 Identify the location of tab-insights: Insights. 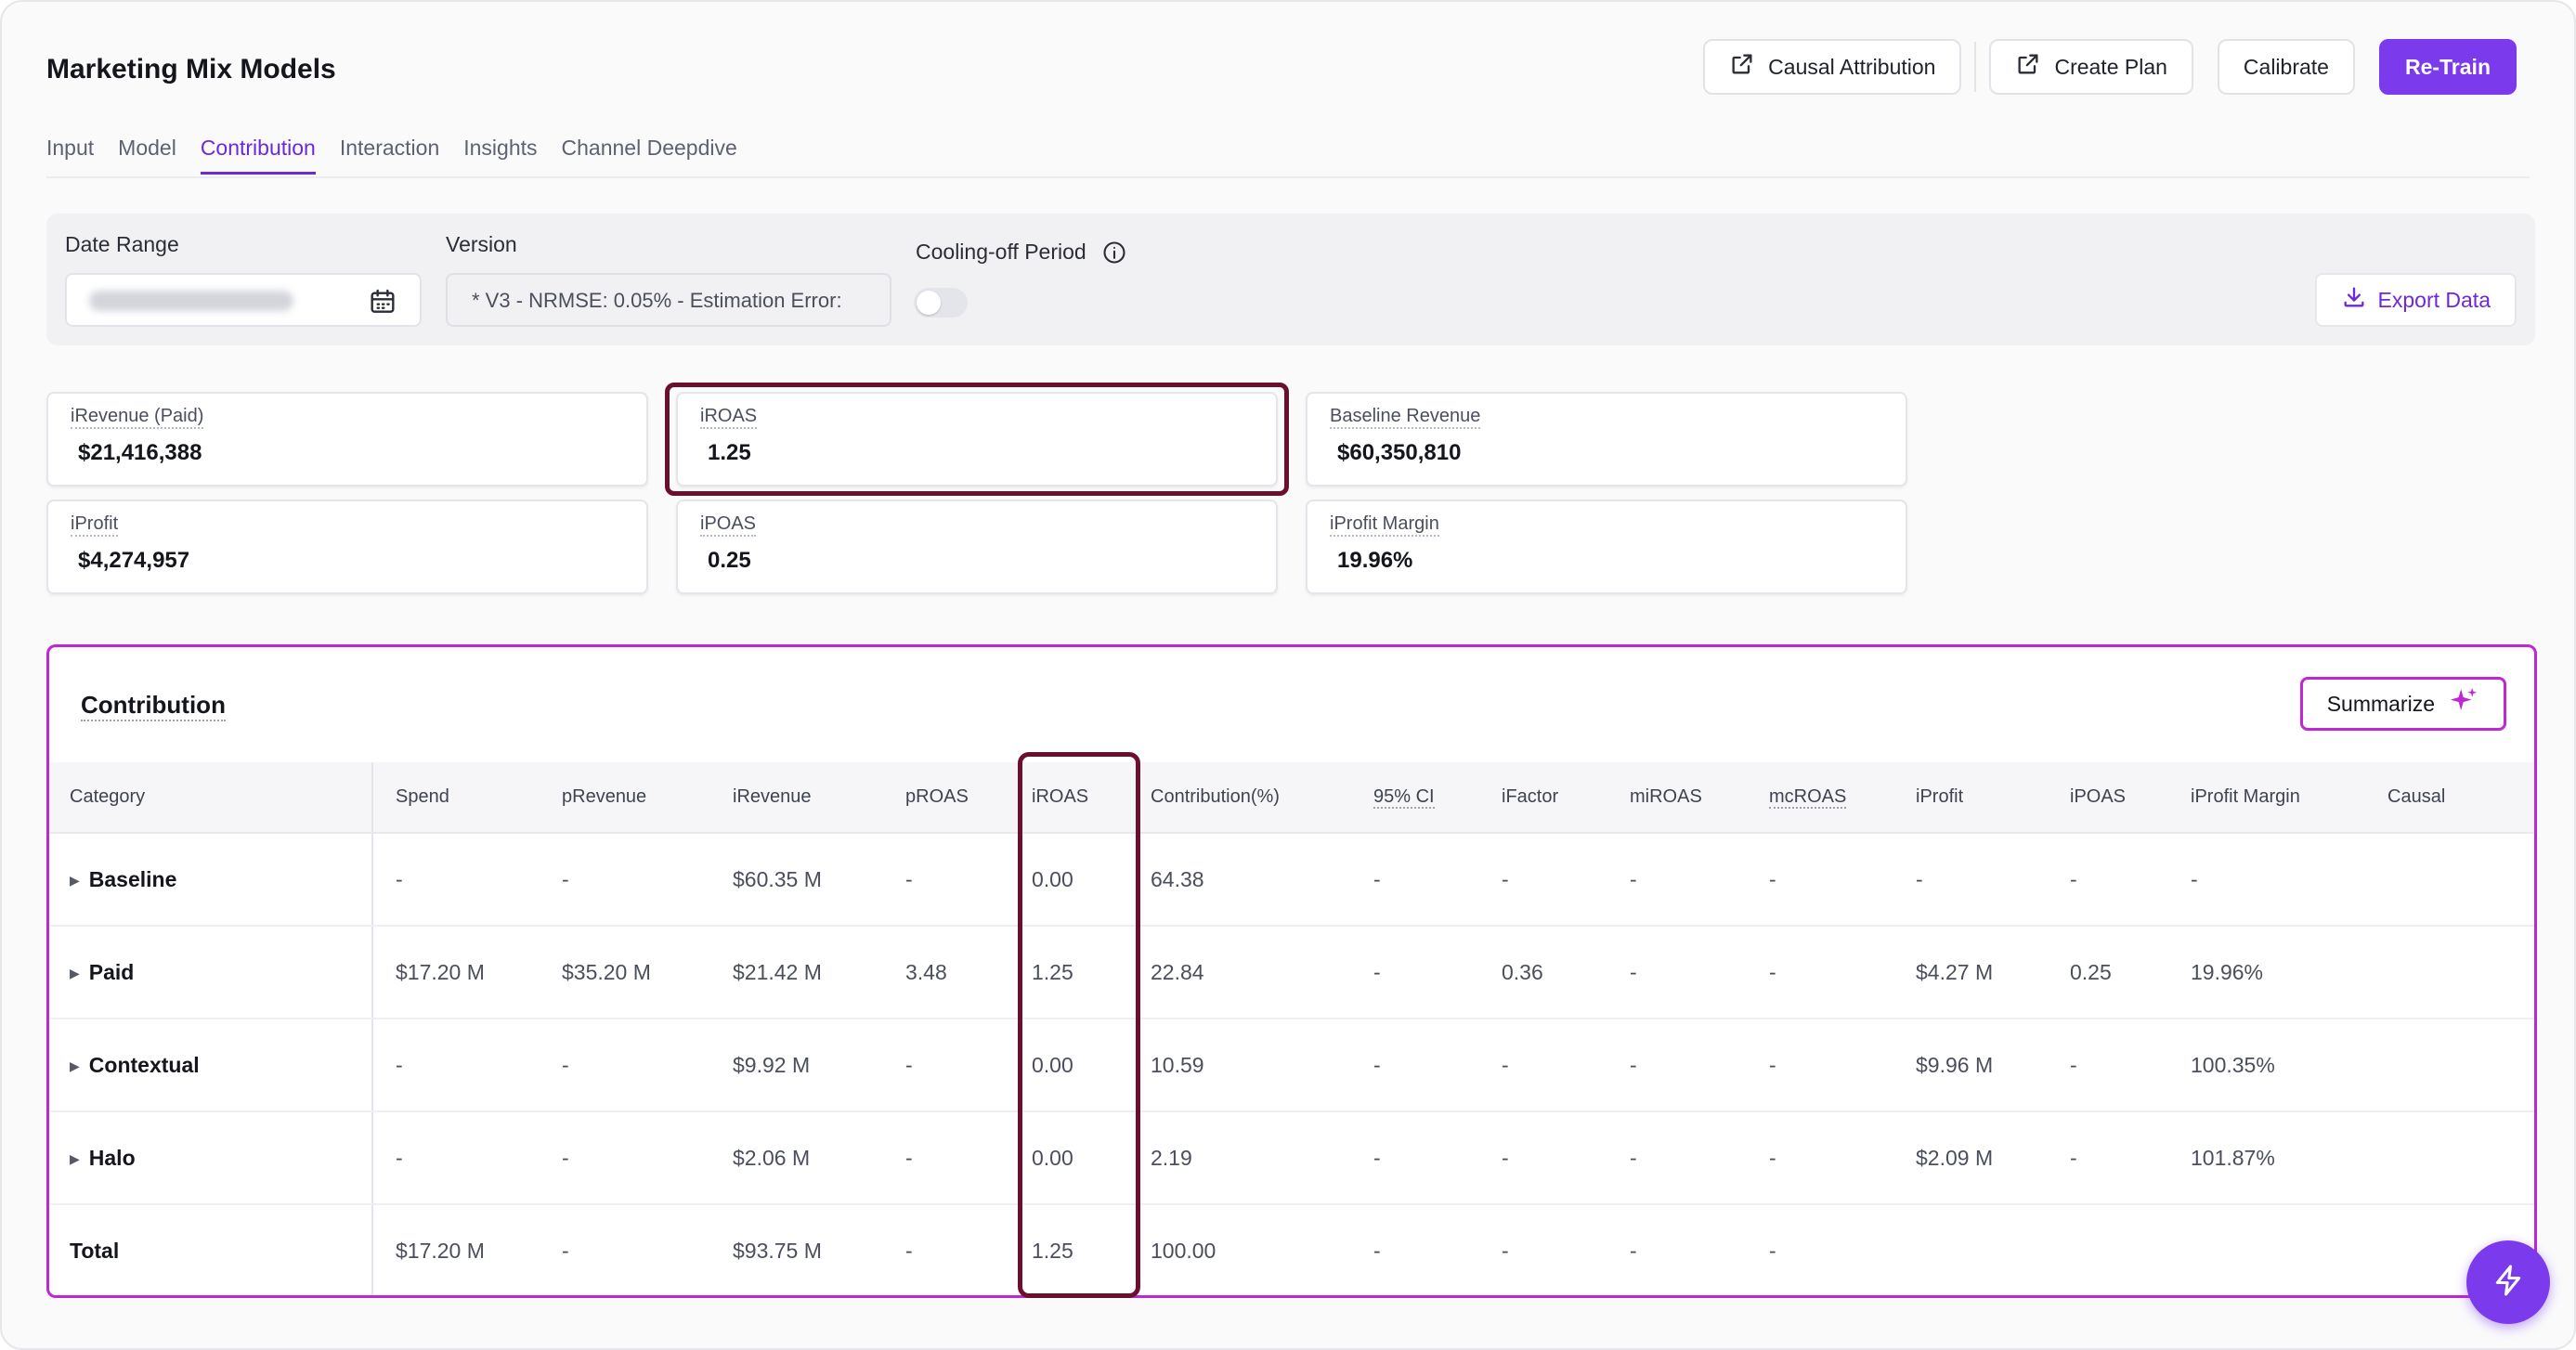
(500, 155).